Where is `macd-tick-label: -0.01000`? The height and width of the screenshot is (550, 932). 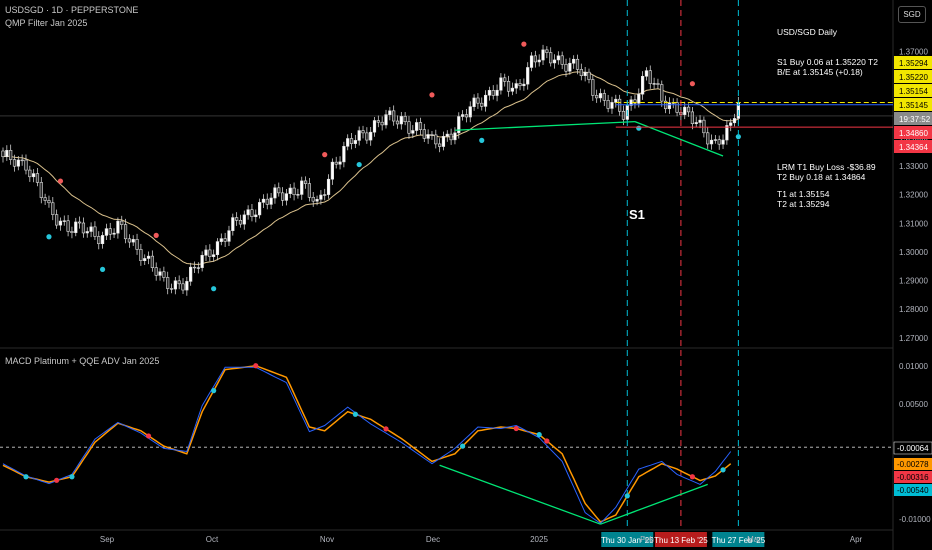
macd-tick-label: -0.01000 is located at coordinates (915, 519).